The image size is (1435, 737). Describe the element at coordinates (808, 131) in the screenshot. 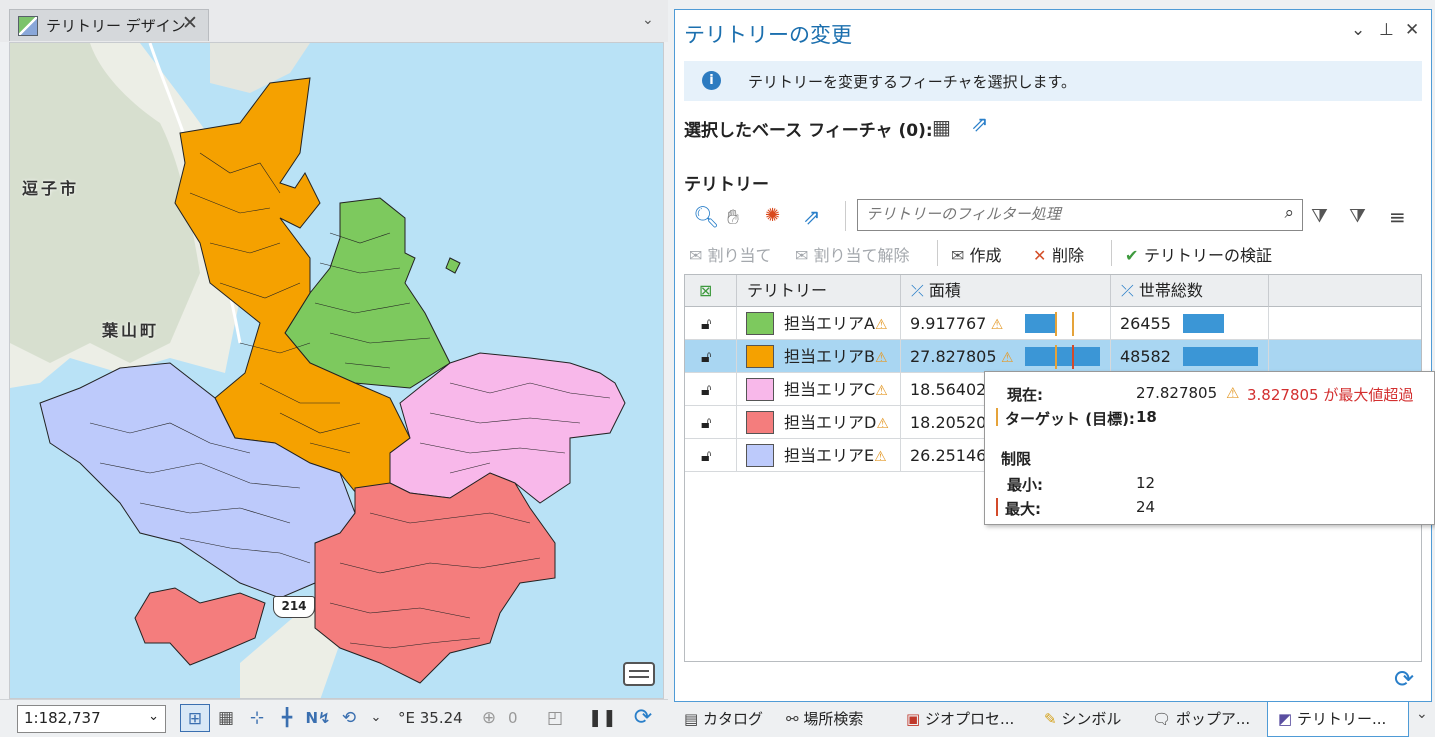

I see `base-features-label: 選択したベース フィーチャ (0):` at that location.